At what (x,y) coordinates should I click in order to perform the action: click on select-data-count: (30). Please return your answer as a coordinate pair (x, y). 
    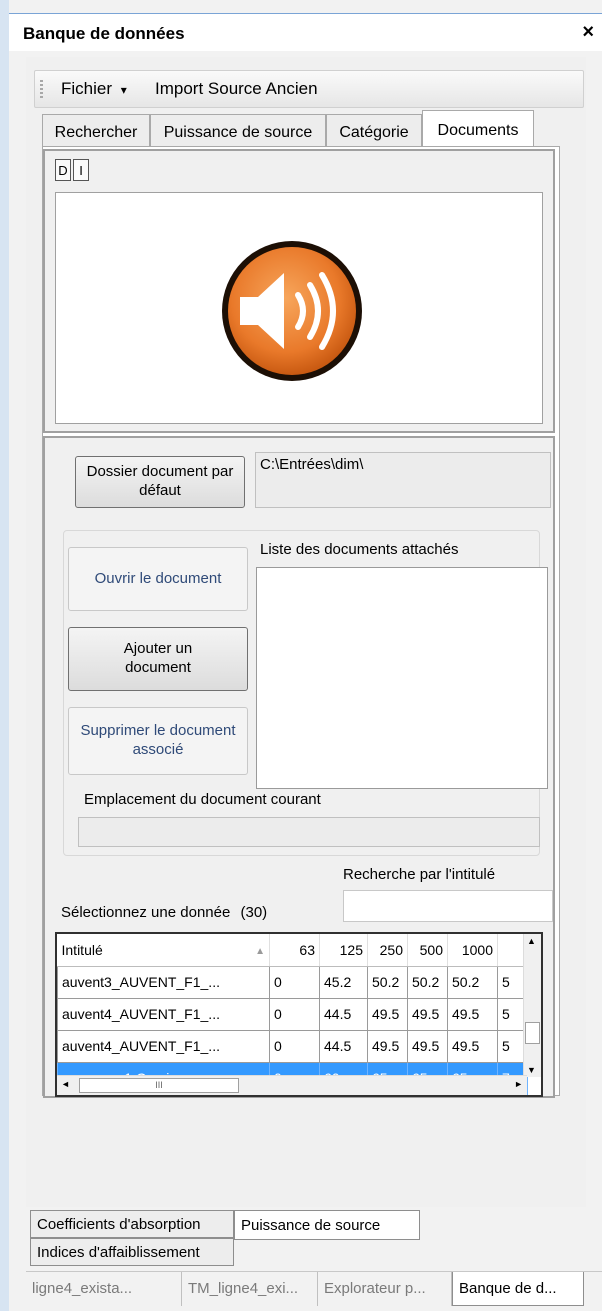
    Looking at the image, I should click on (254, 912).